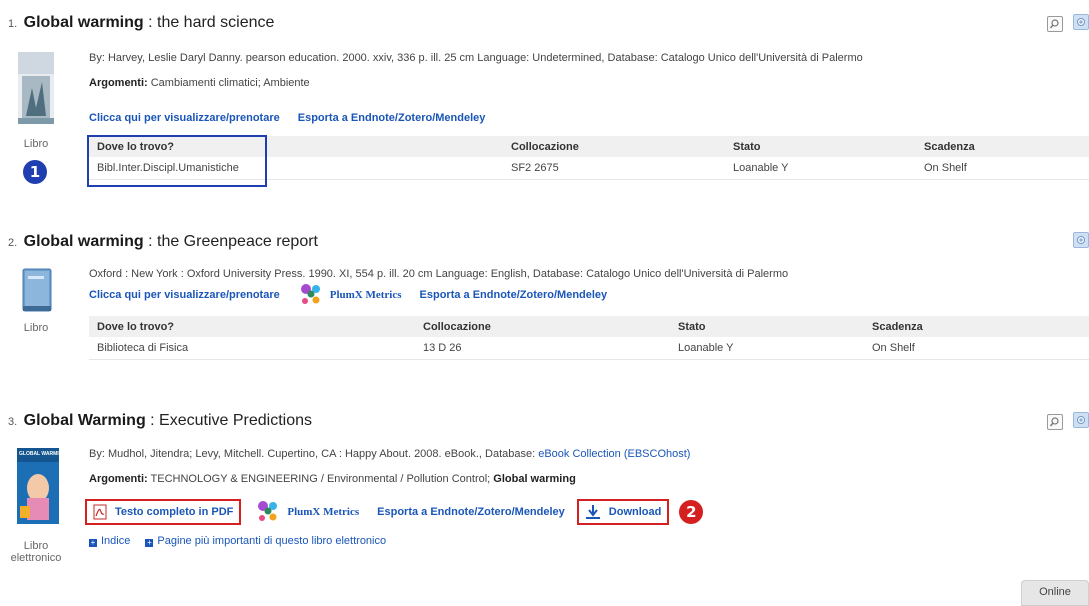 This screenshot has width=1089, height=606. I want to click on highlight-box-location, so click(177, 161).